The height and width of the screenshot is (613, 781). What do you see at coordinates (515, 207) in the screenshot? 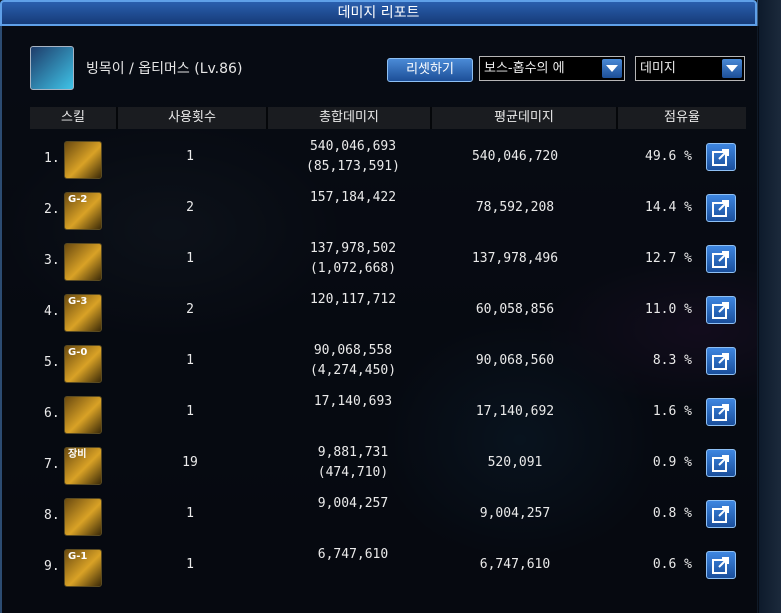
I see `row-avg-damage: 78,592,208` at bounding box center [515, 207].